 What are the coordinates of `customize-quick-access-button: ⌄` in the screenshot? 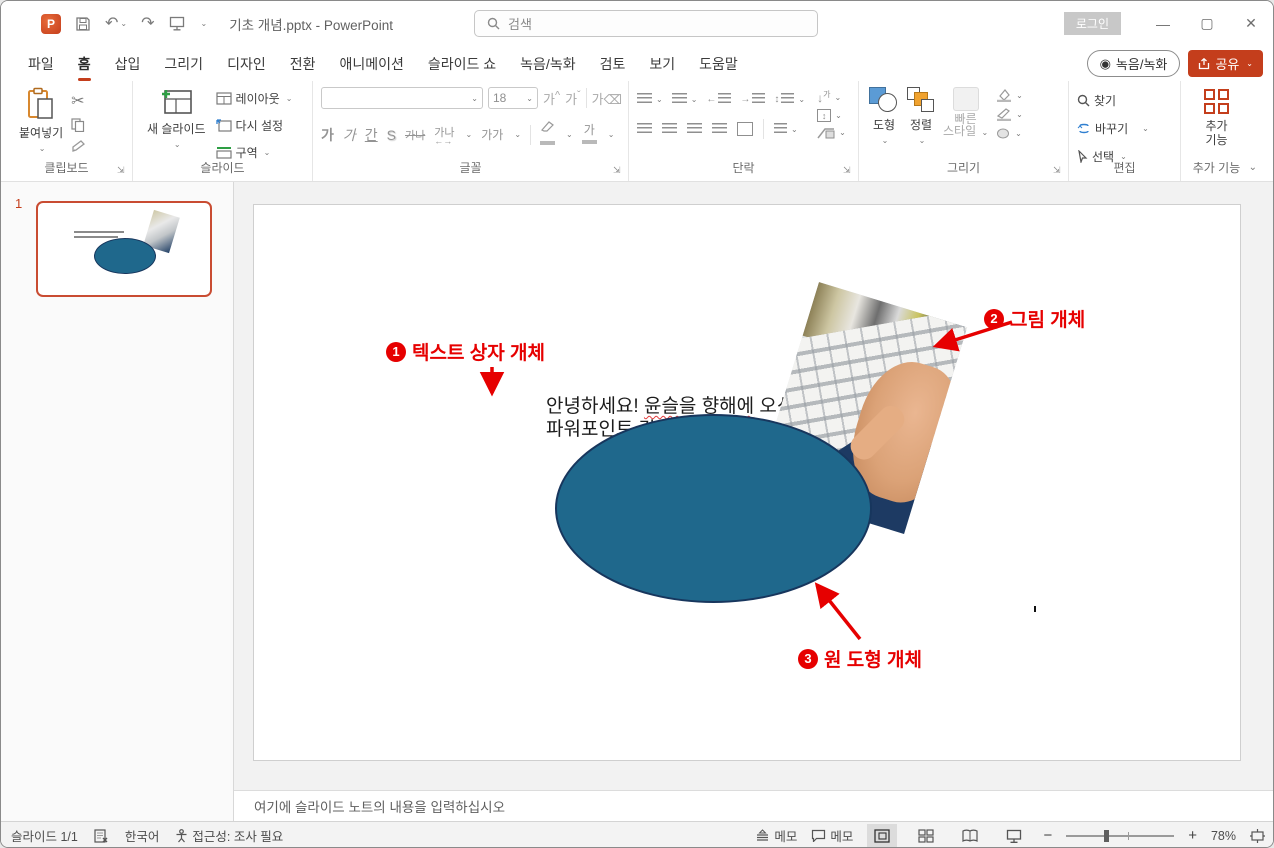 It's located at (204, 23).